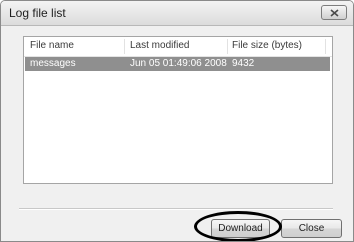  Describe the element at coordinates (177, 13) in the screenshot. I see `title-bar: Log file list` at that location.